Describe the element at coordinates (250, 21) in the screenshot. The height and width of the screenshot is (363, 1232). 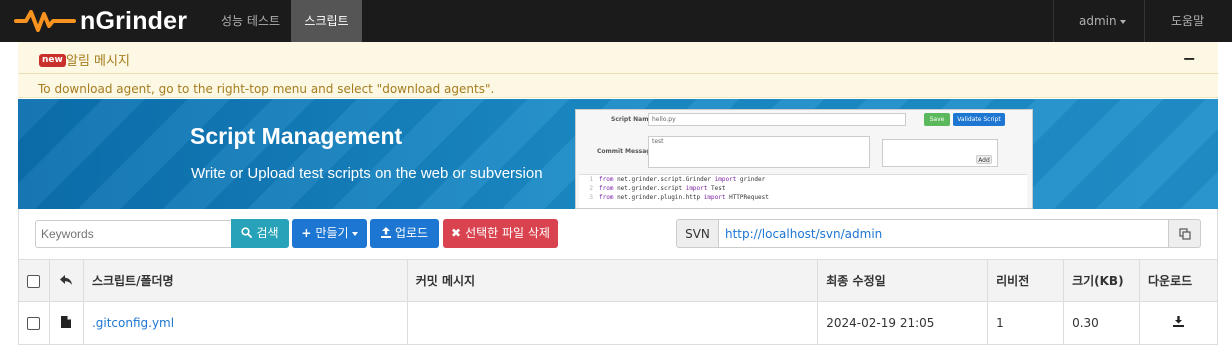
I see `nav-tab-performance-test: 성능 테스트` at that location.